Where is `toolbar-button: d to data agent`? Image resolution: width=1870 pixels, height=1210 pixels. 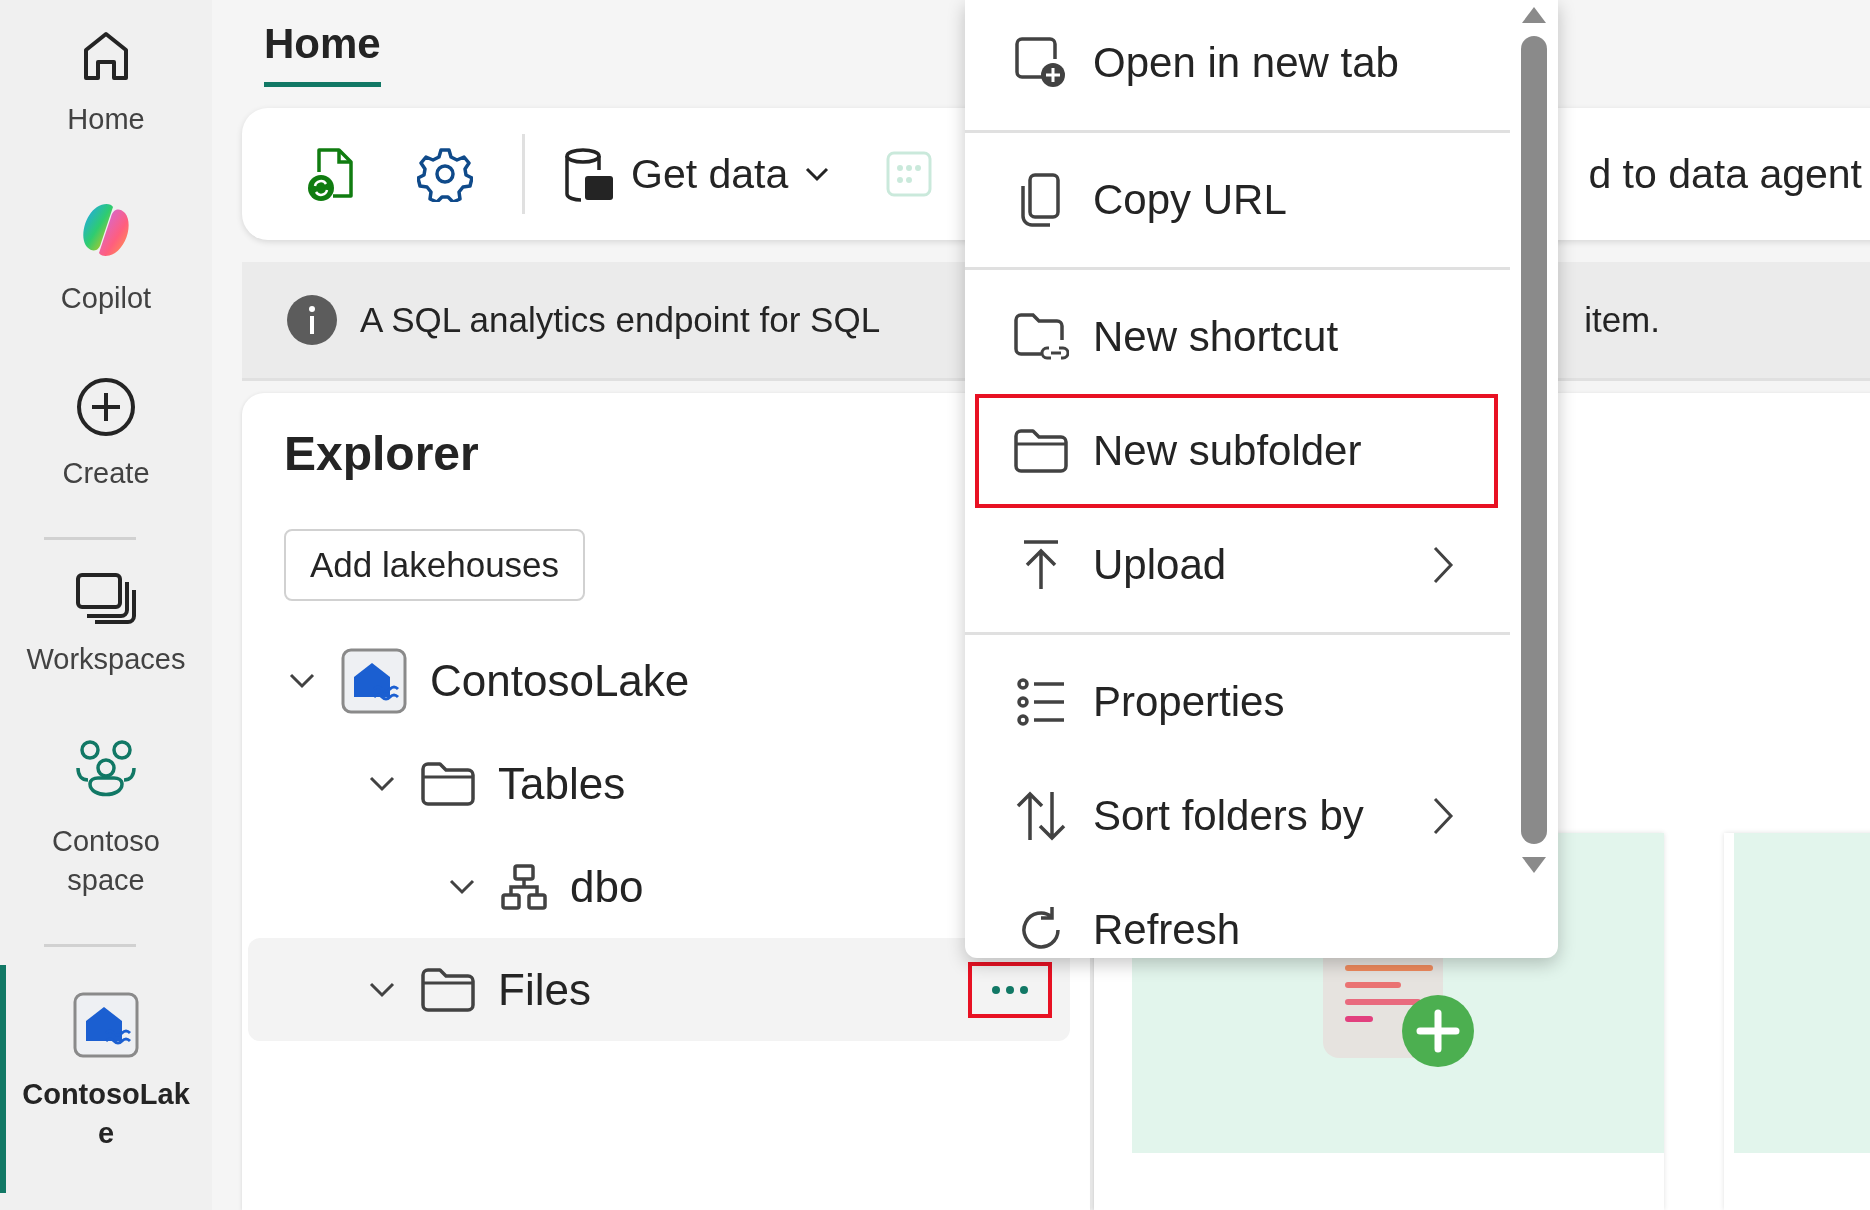
toolbar-button: d to data agent is located at coordinates (1729, 174).